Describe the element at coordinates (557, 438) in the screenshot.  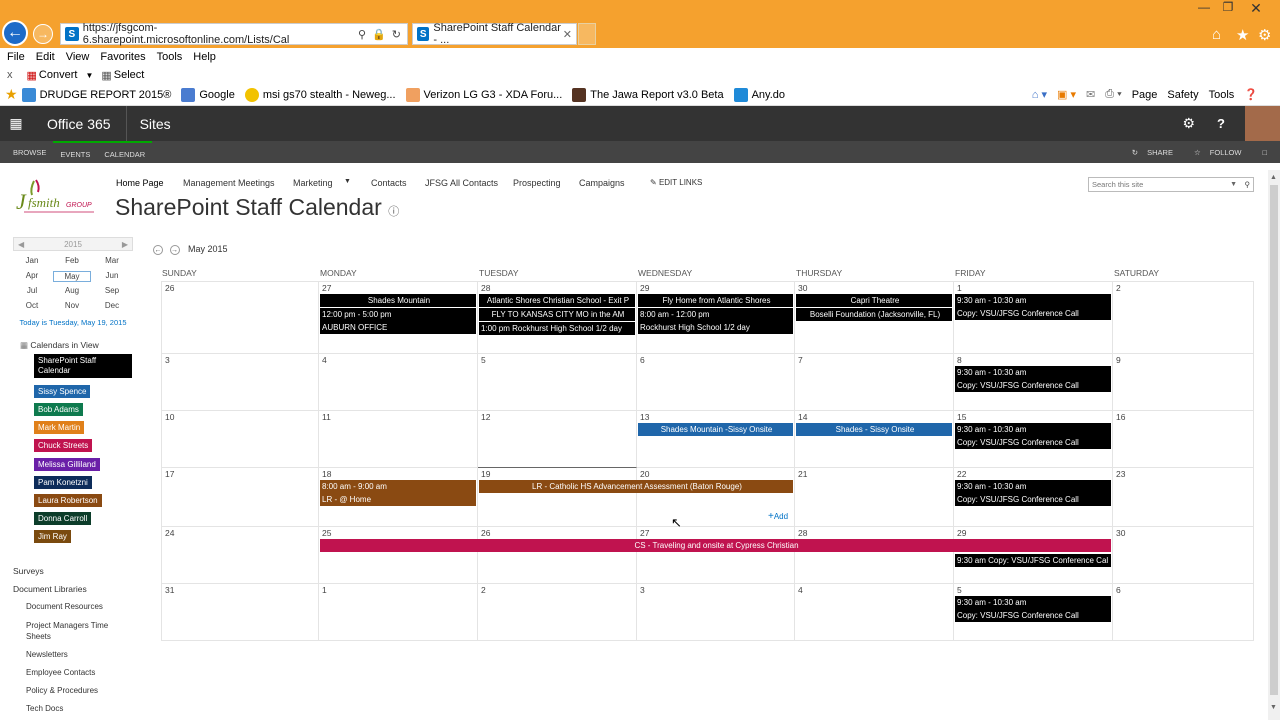
I see `calendar-day-cell: 12` at that location.